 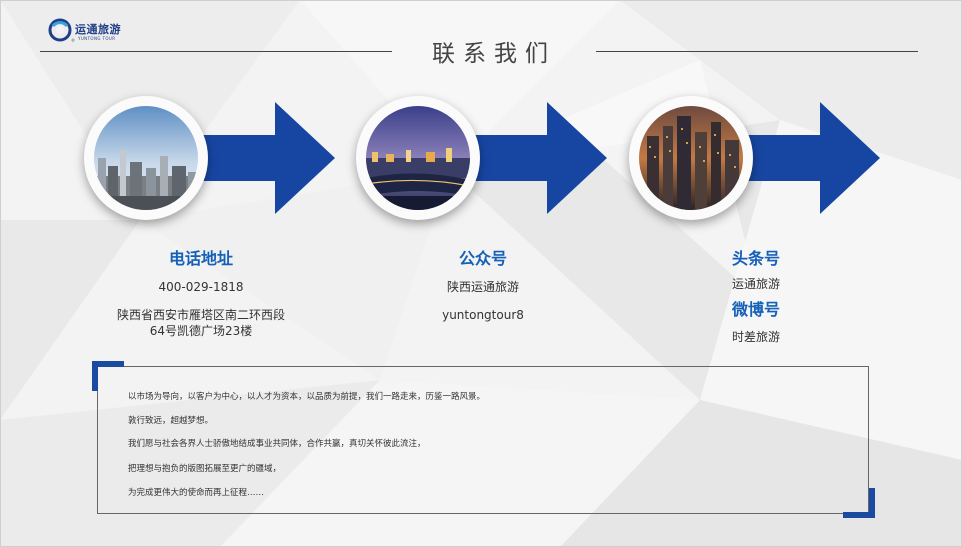 I want to click on quote-corner-bottom-right, so click(x=872, y=503).